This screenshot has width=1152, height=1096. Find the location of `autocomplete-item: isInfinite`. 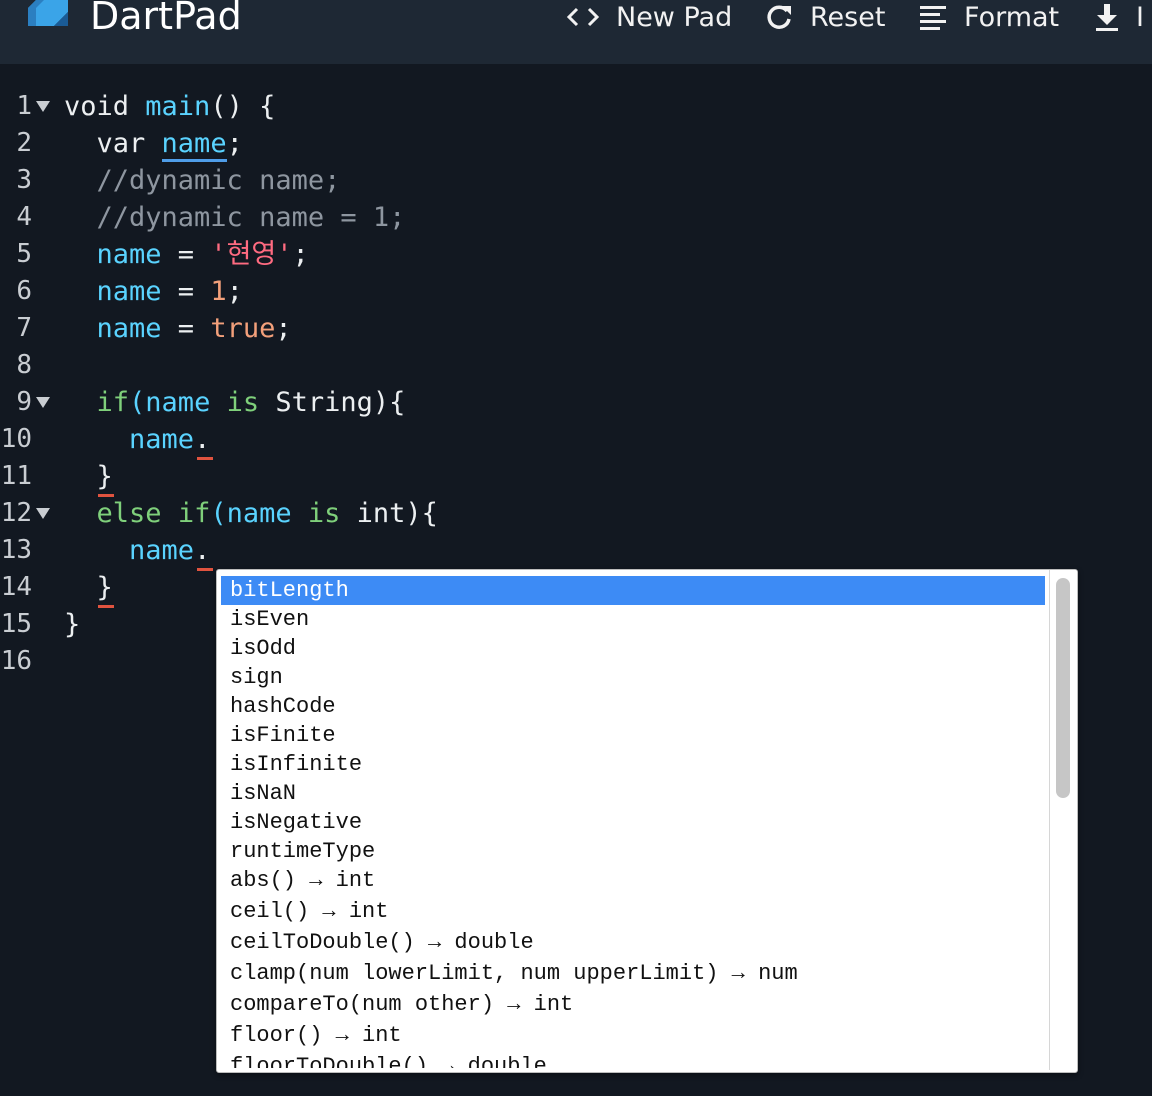

autocomplete-item: isInfinite is located at coordinates (633, 764).